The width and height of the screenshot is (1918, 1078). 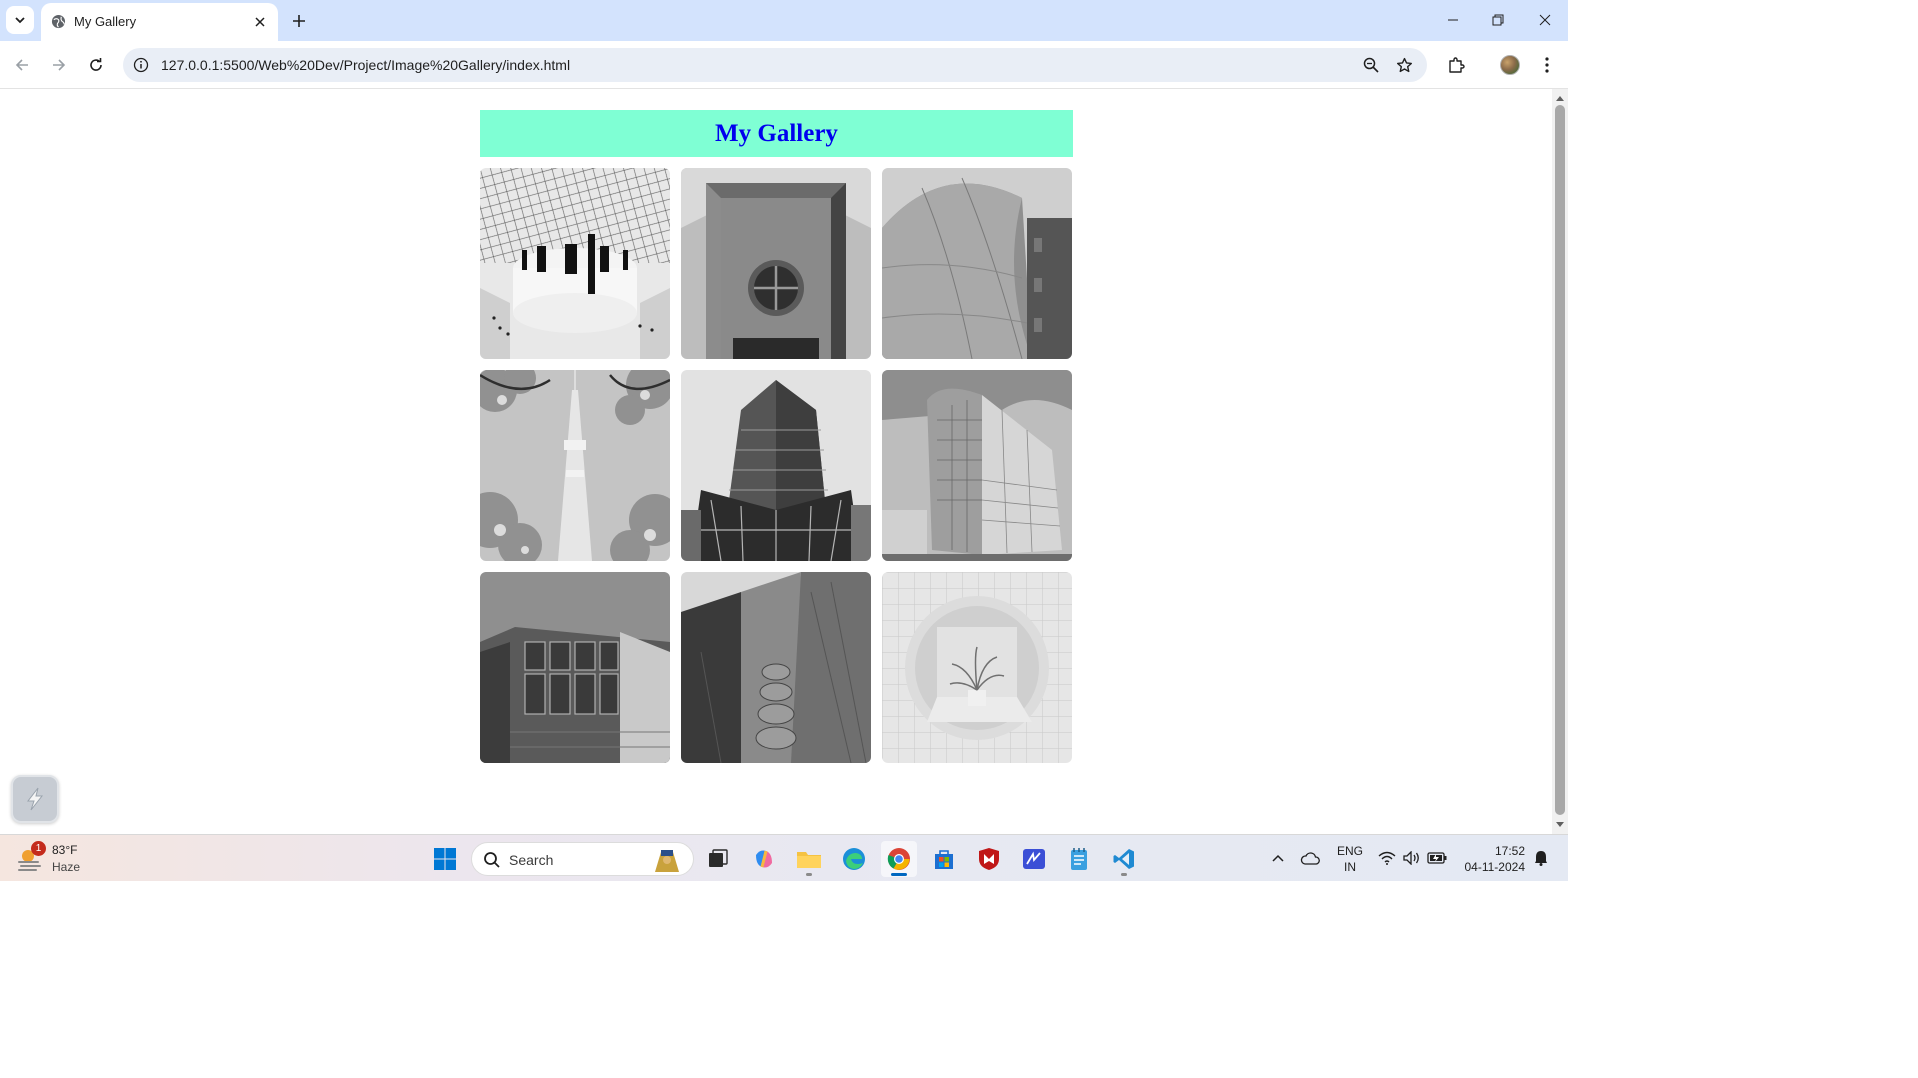 I want to click on gallery-image-ornate-columns, so click(x=776, y=667).